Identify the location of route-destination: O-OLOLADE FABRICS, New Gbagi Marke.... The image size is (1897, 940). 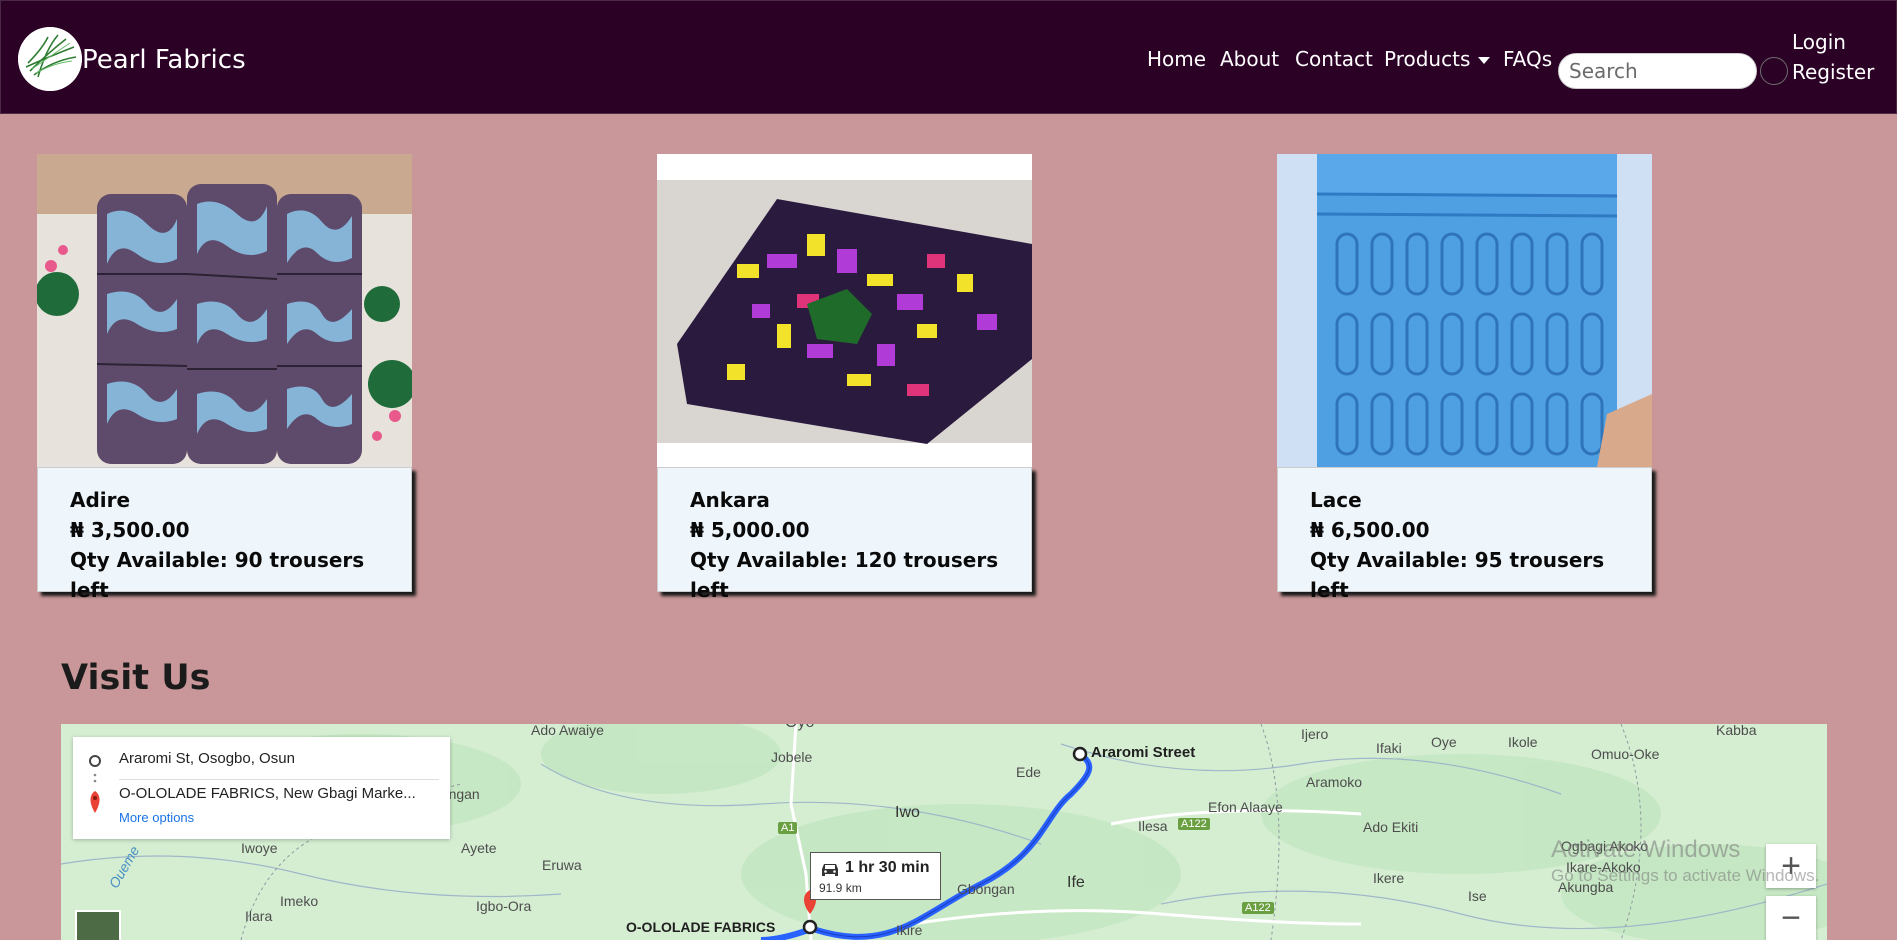
(267, 793).